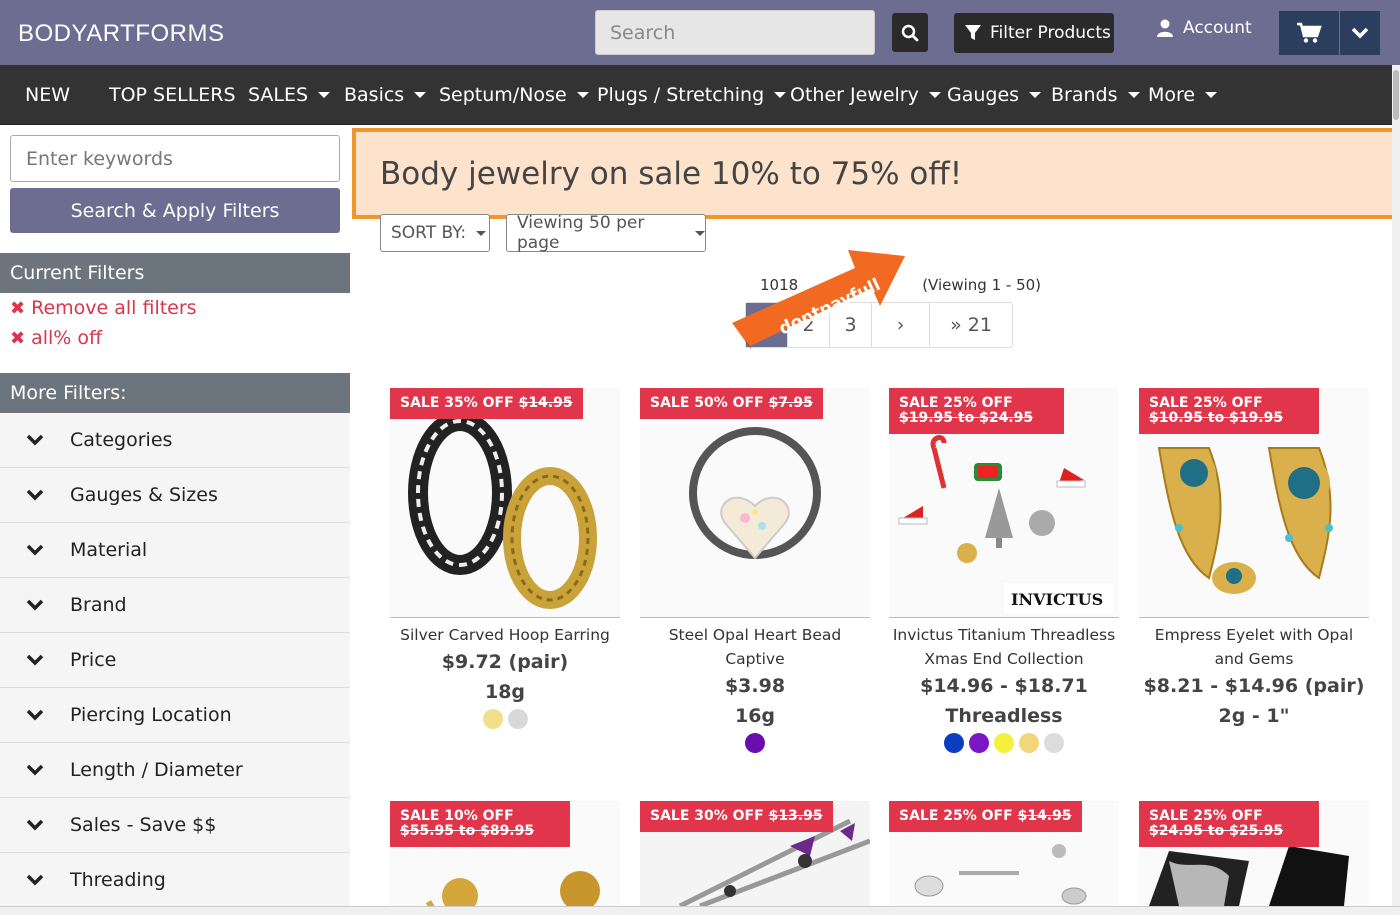  Describe the element at coordinates (143, 825) in the screenshot. I see `facet-label: Sales - Save $$` at that location.